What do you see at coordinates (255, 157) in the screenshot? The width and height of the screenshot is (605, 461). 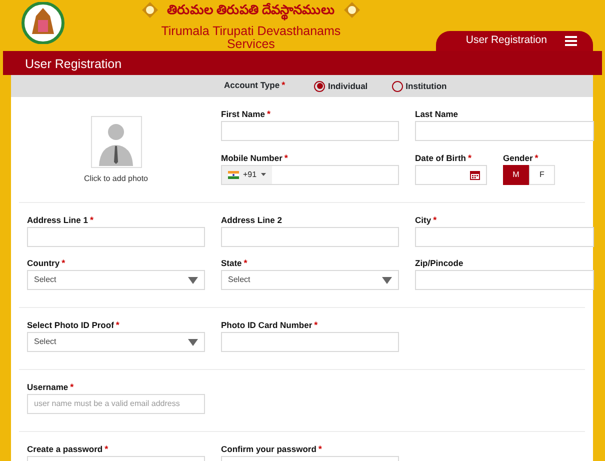 I see `field-label: Mobile Number *` at bounding box center [255, 157].